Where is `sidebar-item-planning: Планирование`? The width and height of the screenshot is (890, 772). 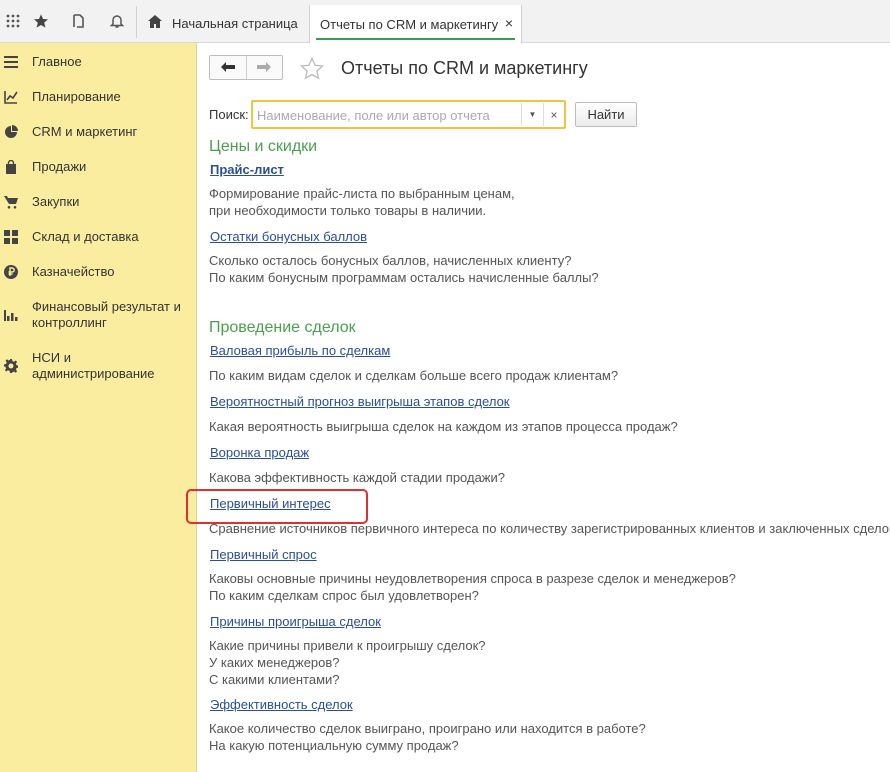 sidebar-item-planning: Планирование is located at coordinates (98, 99).